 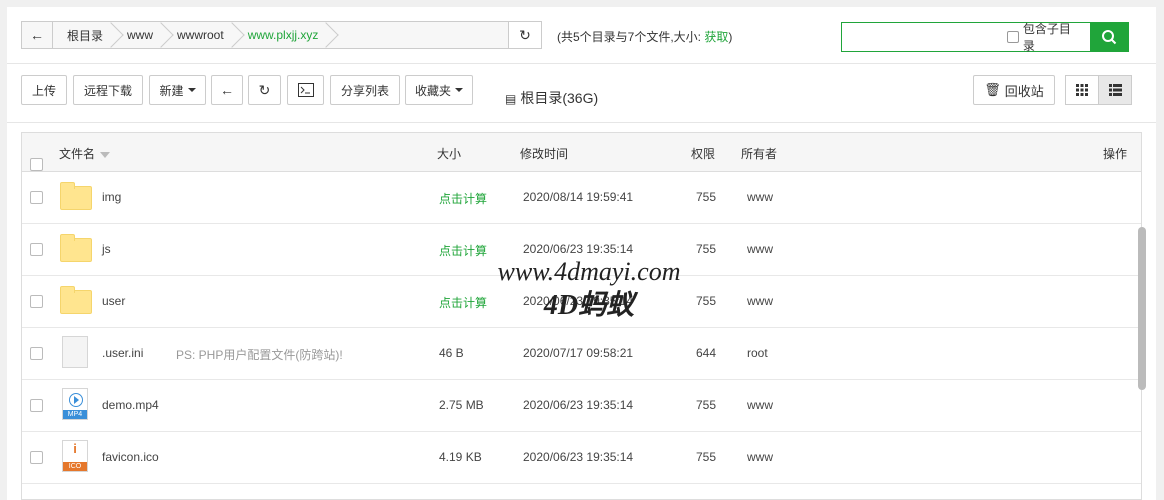 What do you see at coordinates (106, 249) in the screenshot?
I see `file-name: js` at bounding box center [106, 249].